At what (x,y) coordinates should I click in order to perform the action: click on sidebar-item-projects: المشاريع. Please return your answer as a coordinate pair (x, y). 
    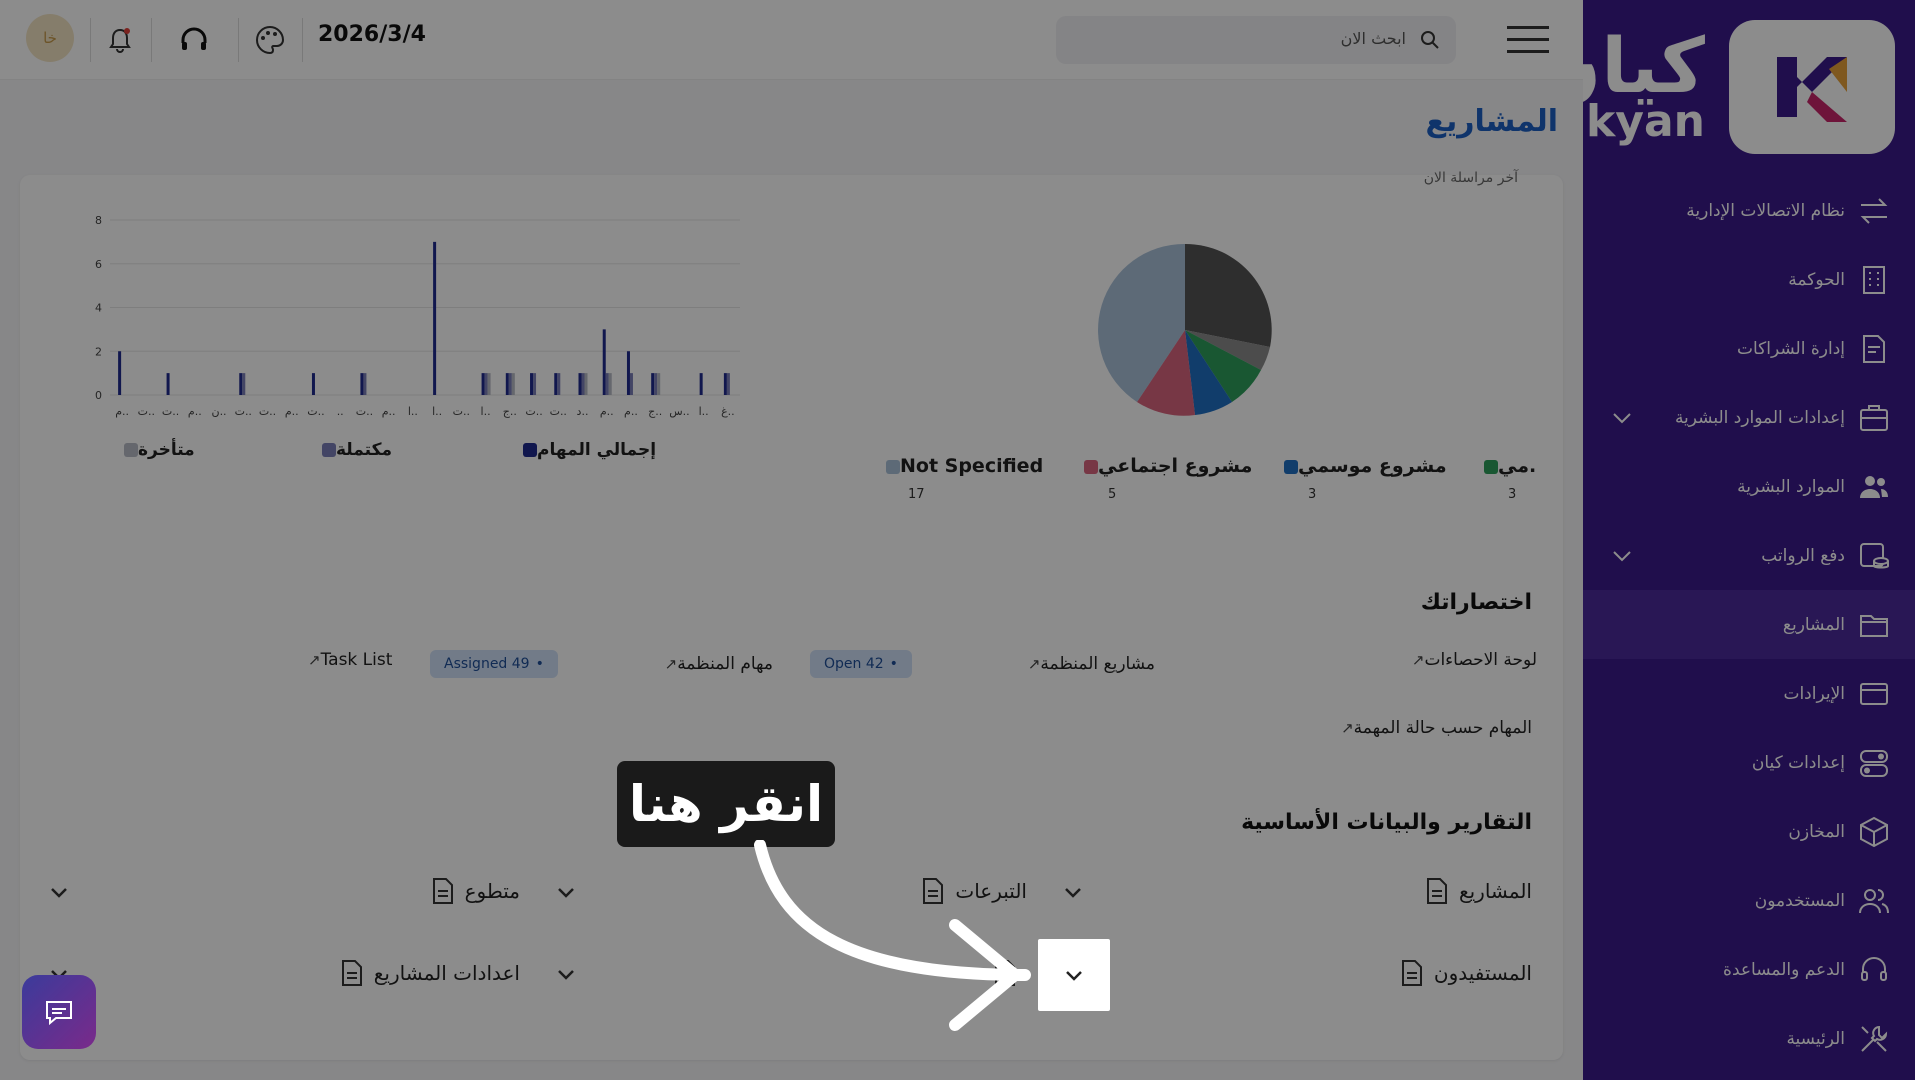
    Looking at the image, I should click on (1749, 624).